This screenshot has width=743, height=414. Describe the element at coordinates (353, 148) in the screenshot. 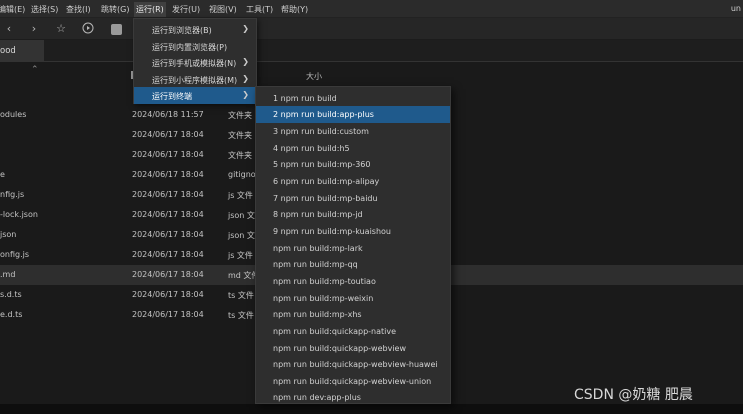

I see `submenu-item: 4 npm run build:h5` at that location.